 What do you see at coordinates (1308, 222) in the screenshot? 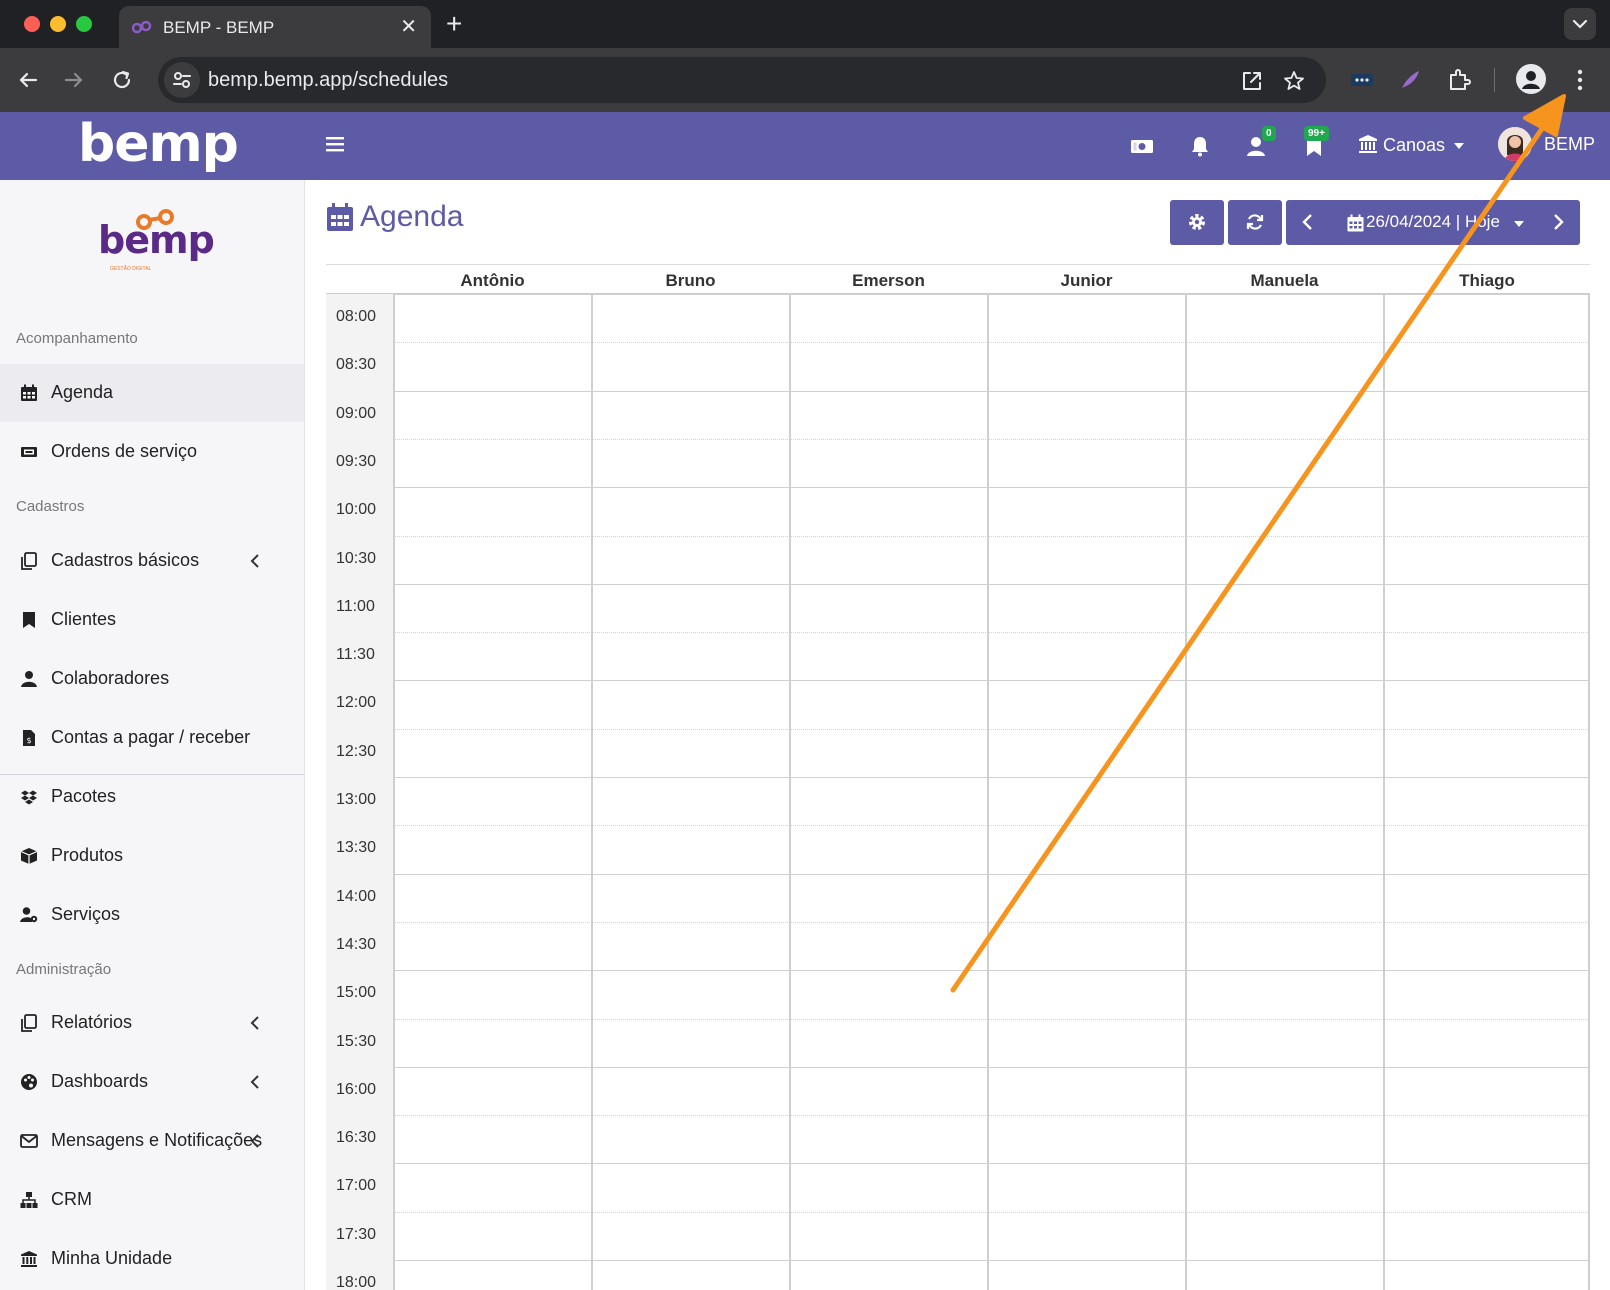
I see `previous-day-icon` at bounding box center [1308, 222].